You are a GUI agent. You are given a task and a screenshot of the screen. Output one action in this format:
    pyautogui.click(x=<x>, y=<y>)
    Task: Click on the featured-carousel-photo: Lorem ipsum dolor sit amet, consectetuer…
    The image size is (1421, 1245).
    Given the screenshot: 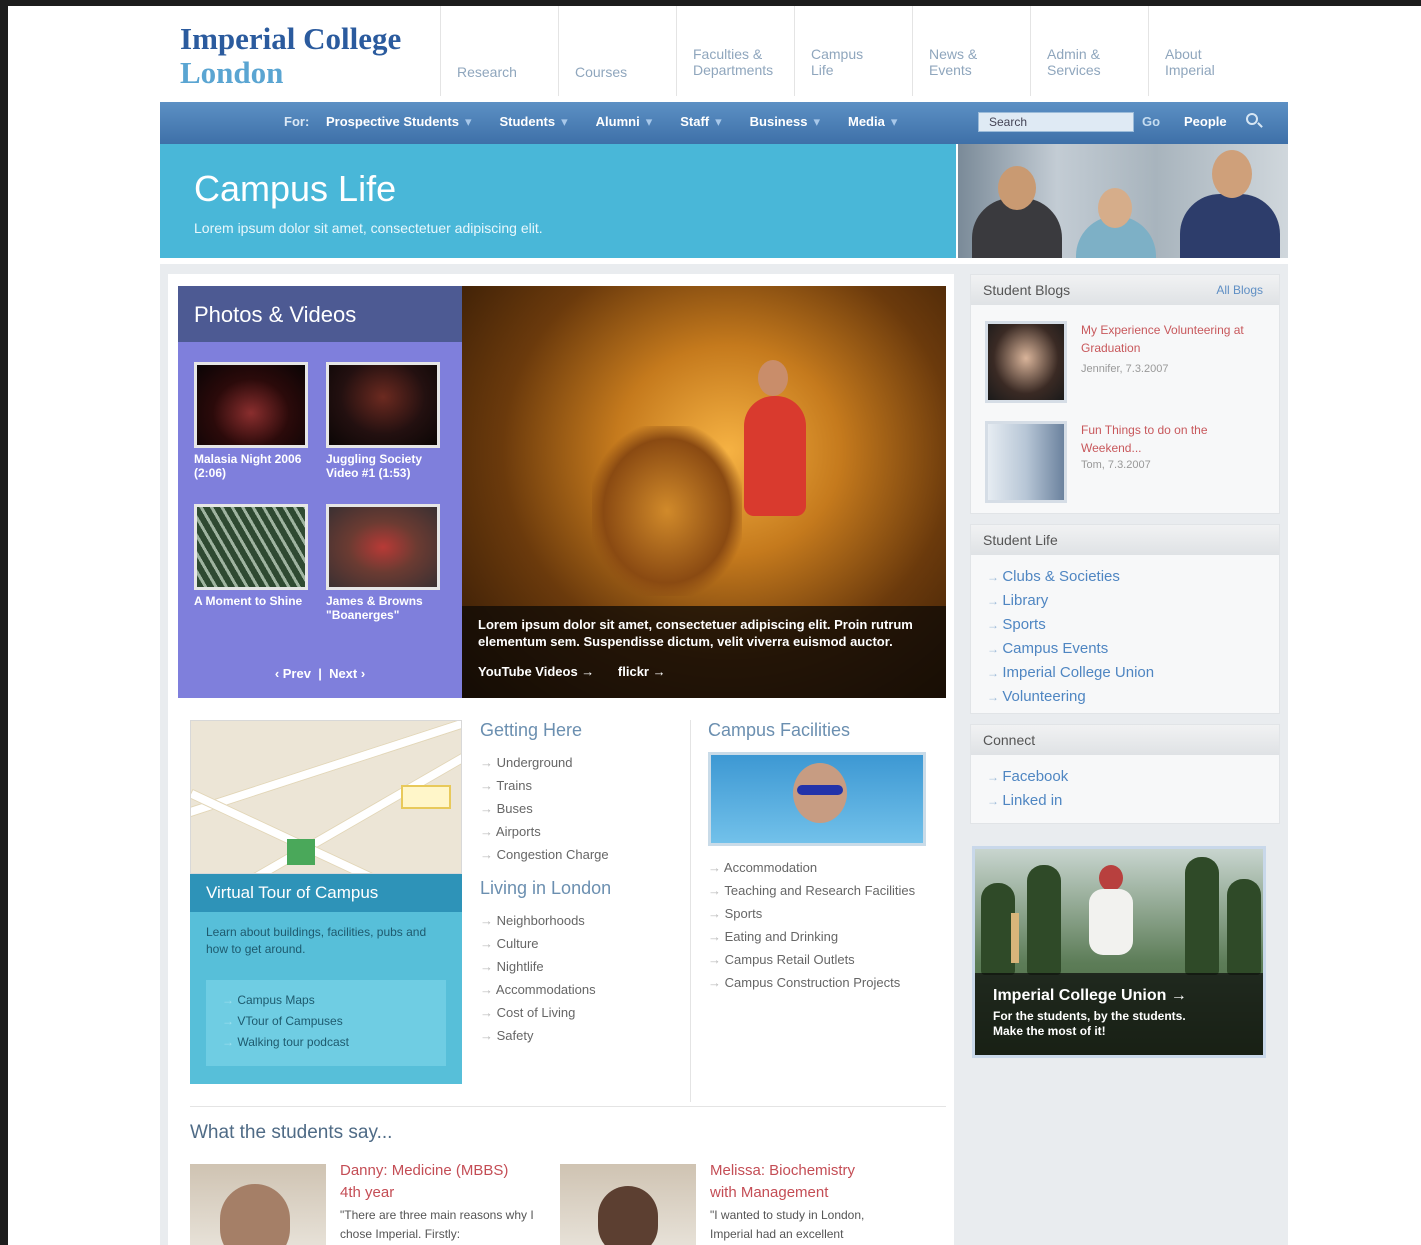 What is the action you would take?
    pyautogui.click(x=704, y=492)
    